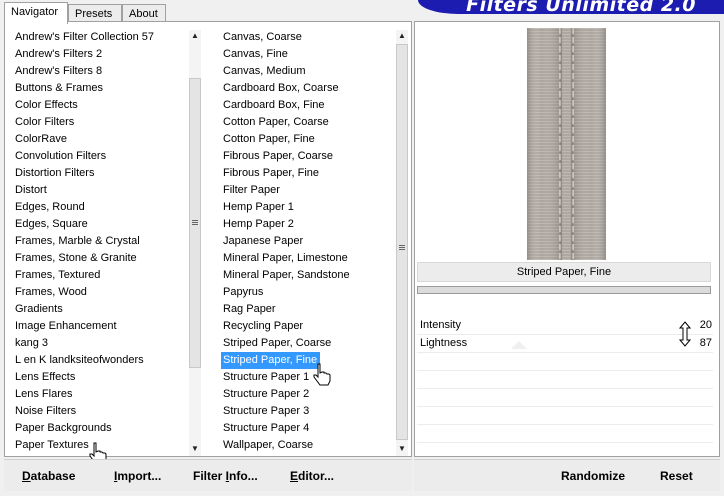  Describe the element at coordinates (306, 326) in the screenshot. I see `filter-item: Recycling Paper` at that location.